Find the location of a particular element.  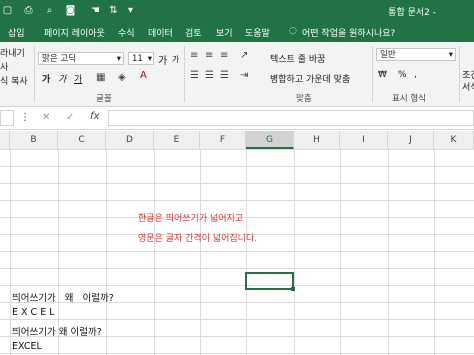

tab-page-layout: 페이지 레이아웃 is located at coordinates (74, 32).